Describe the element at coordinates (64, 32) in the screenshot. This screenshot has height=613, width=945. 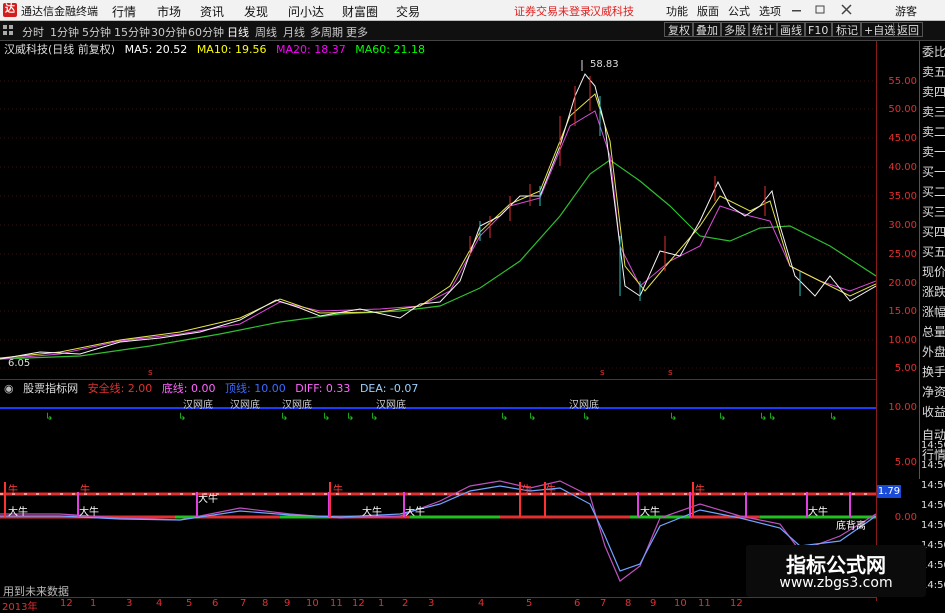
I see `period-1min: 1分钟` at that location.